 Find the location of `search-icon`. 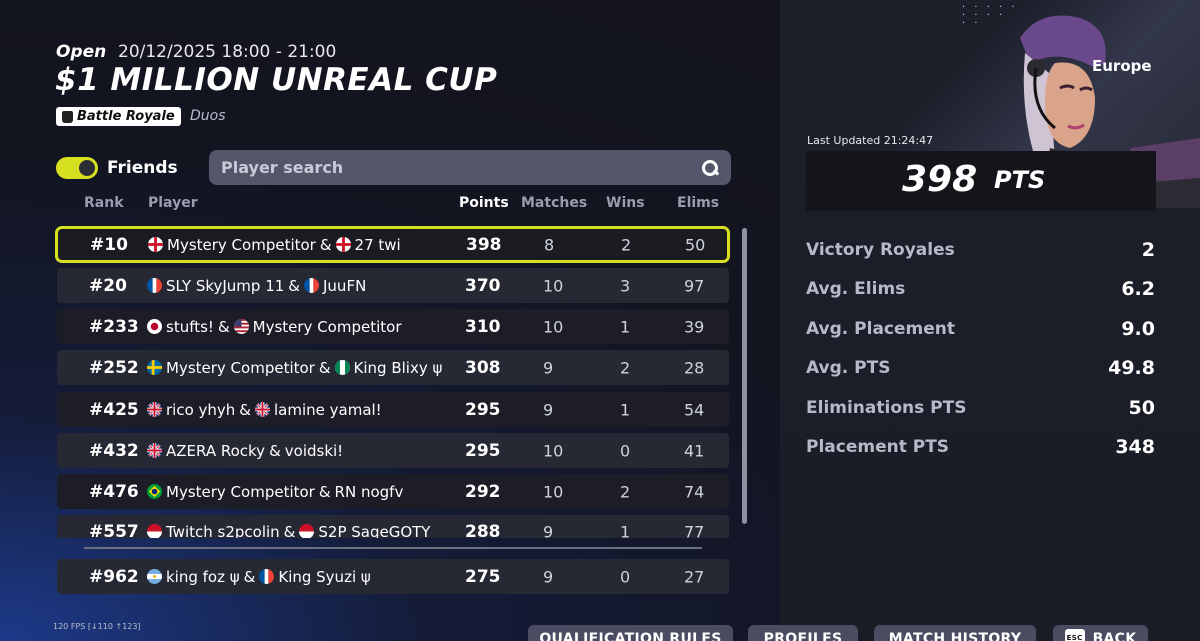

search-icon is located at coordinates (710, 168).